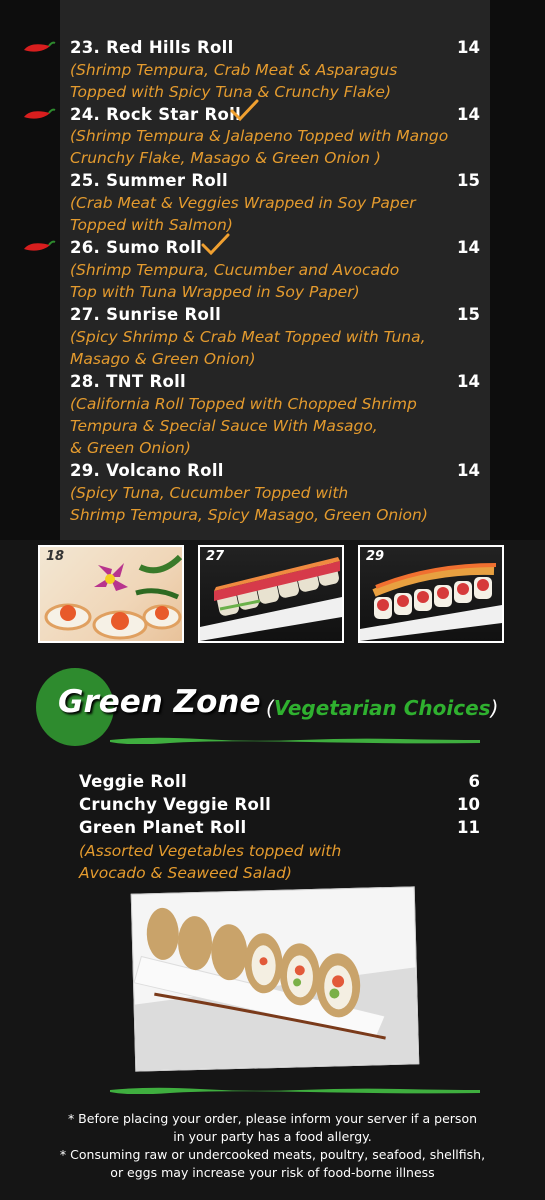 The image size is (545, 1200). Describe the element at coordinates (468, 804) in the screenshot. I see `veggie-item-price: 10` at that location.